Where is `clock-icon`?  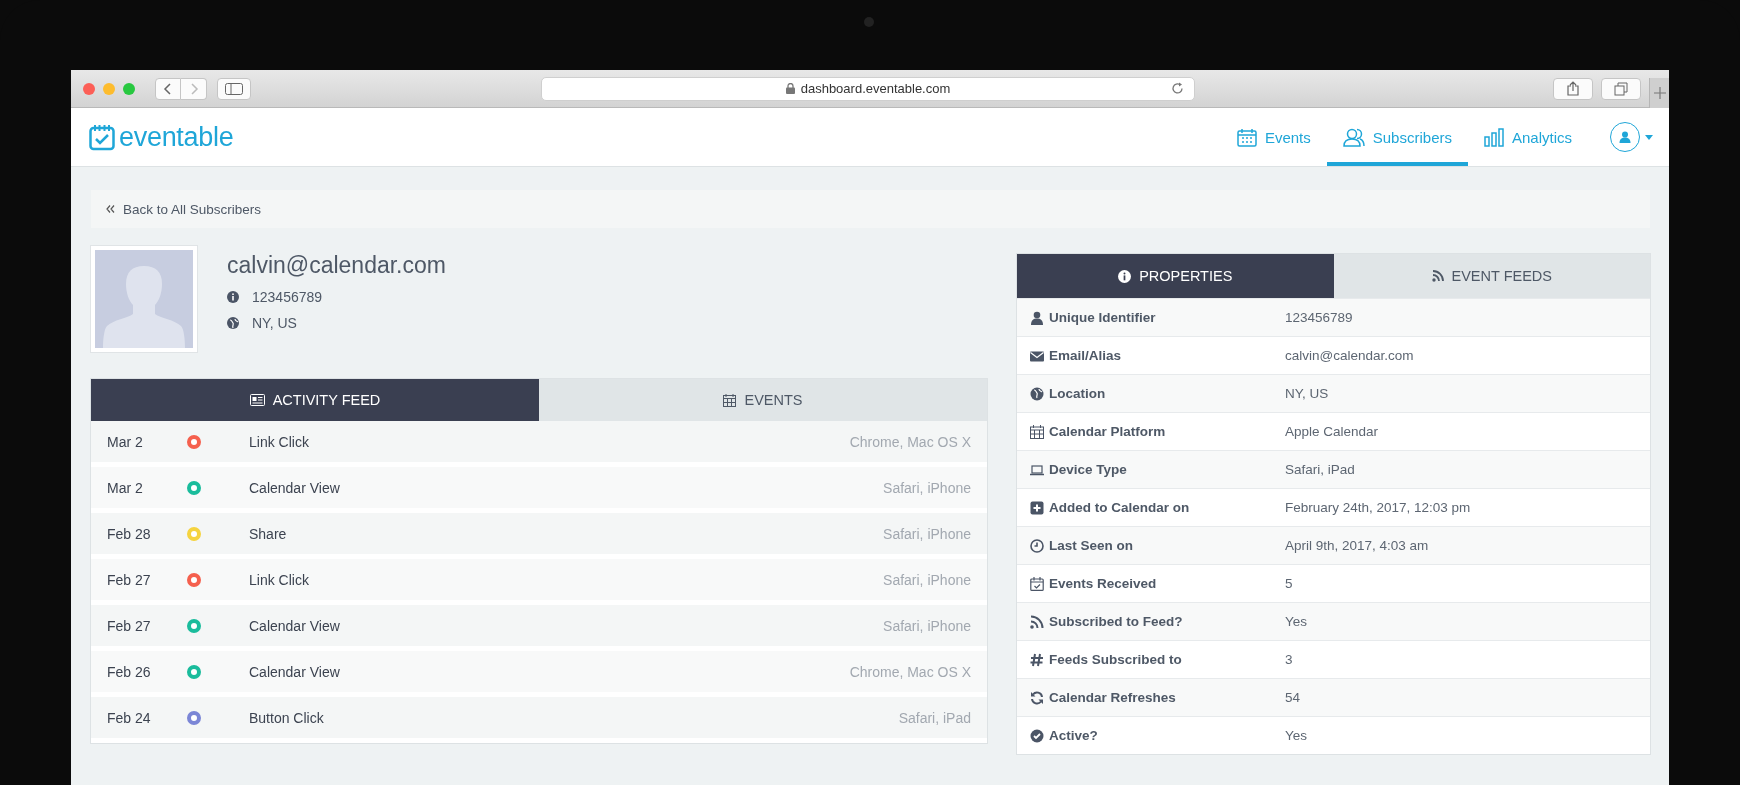 clock-icon is located at coordinates (1037, 545).